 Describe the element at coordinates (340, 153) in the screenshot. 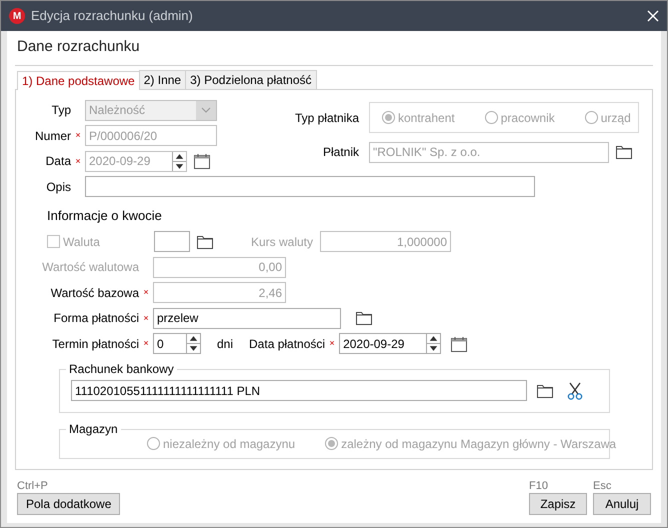

I see `field-label: Płatnik` at that location.